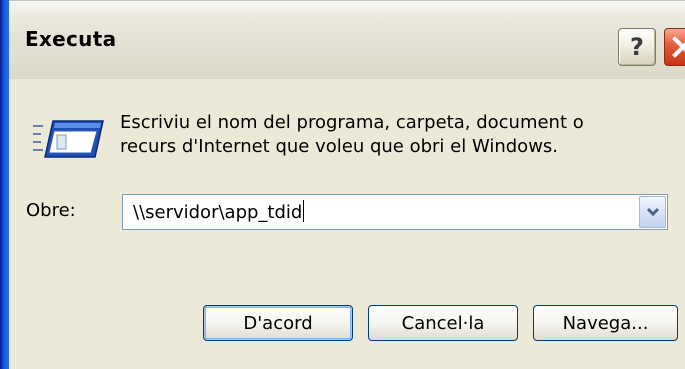 This screenshot has height=369, width=685. I want to click on open-combobox: \\servidor\app_tdid, so click(395, 212).